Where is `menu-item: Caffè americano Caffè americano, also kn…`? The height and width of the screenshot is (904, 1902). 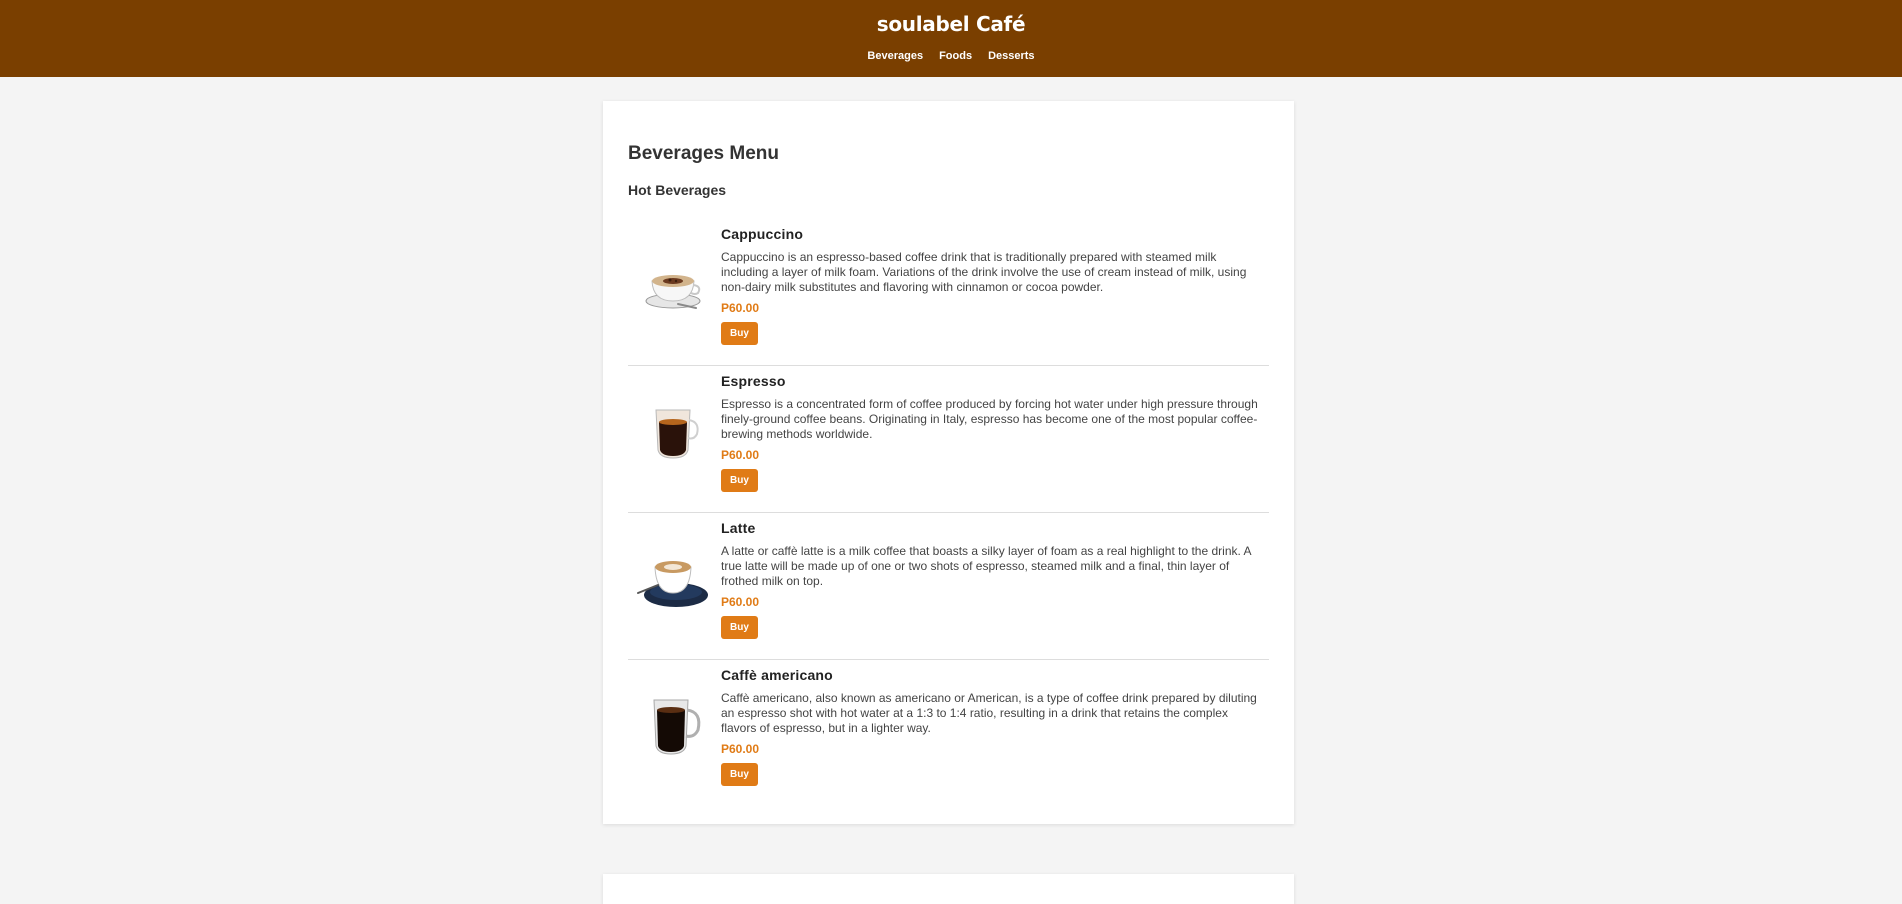 menu-item: Caffè americano Caffè americano, also kn… is located at coordinates (948, 733).